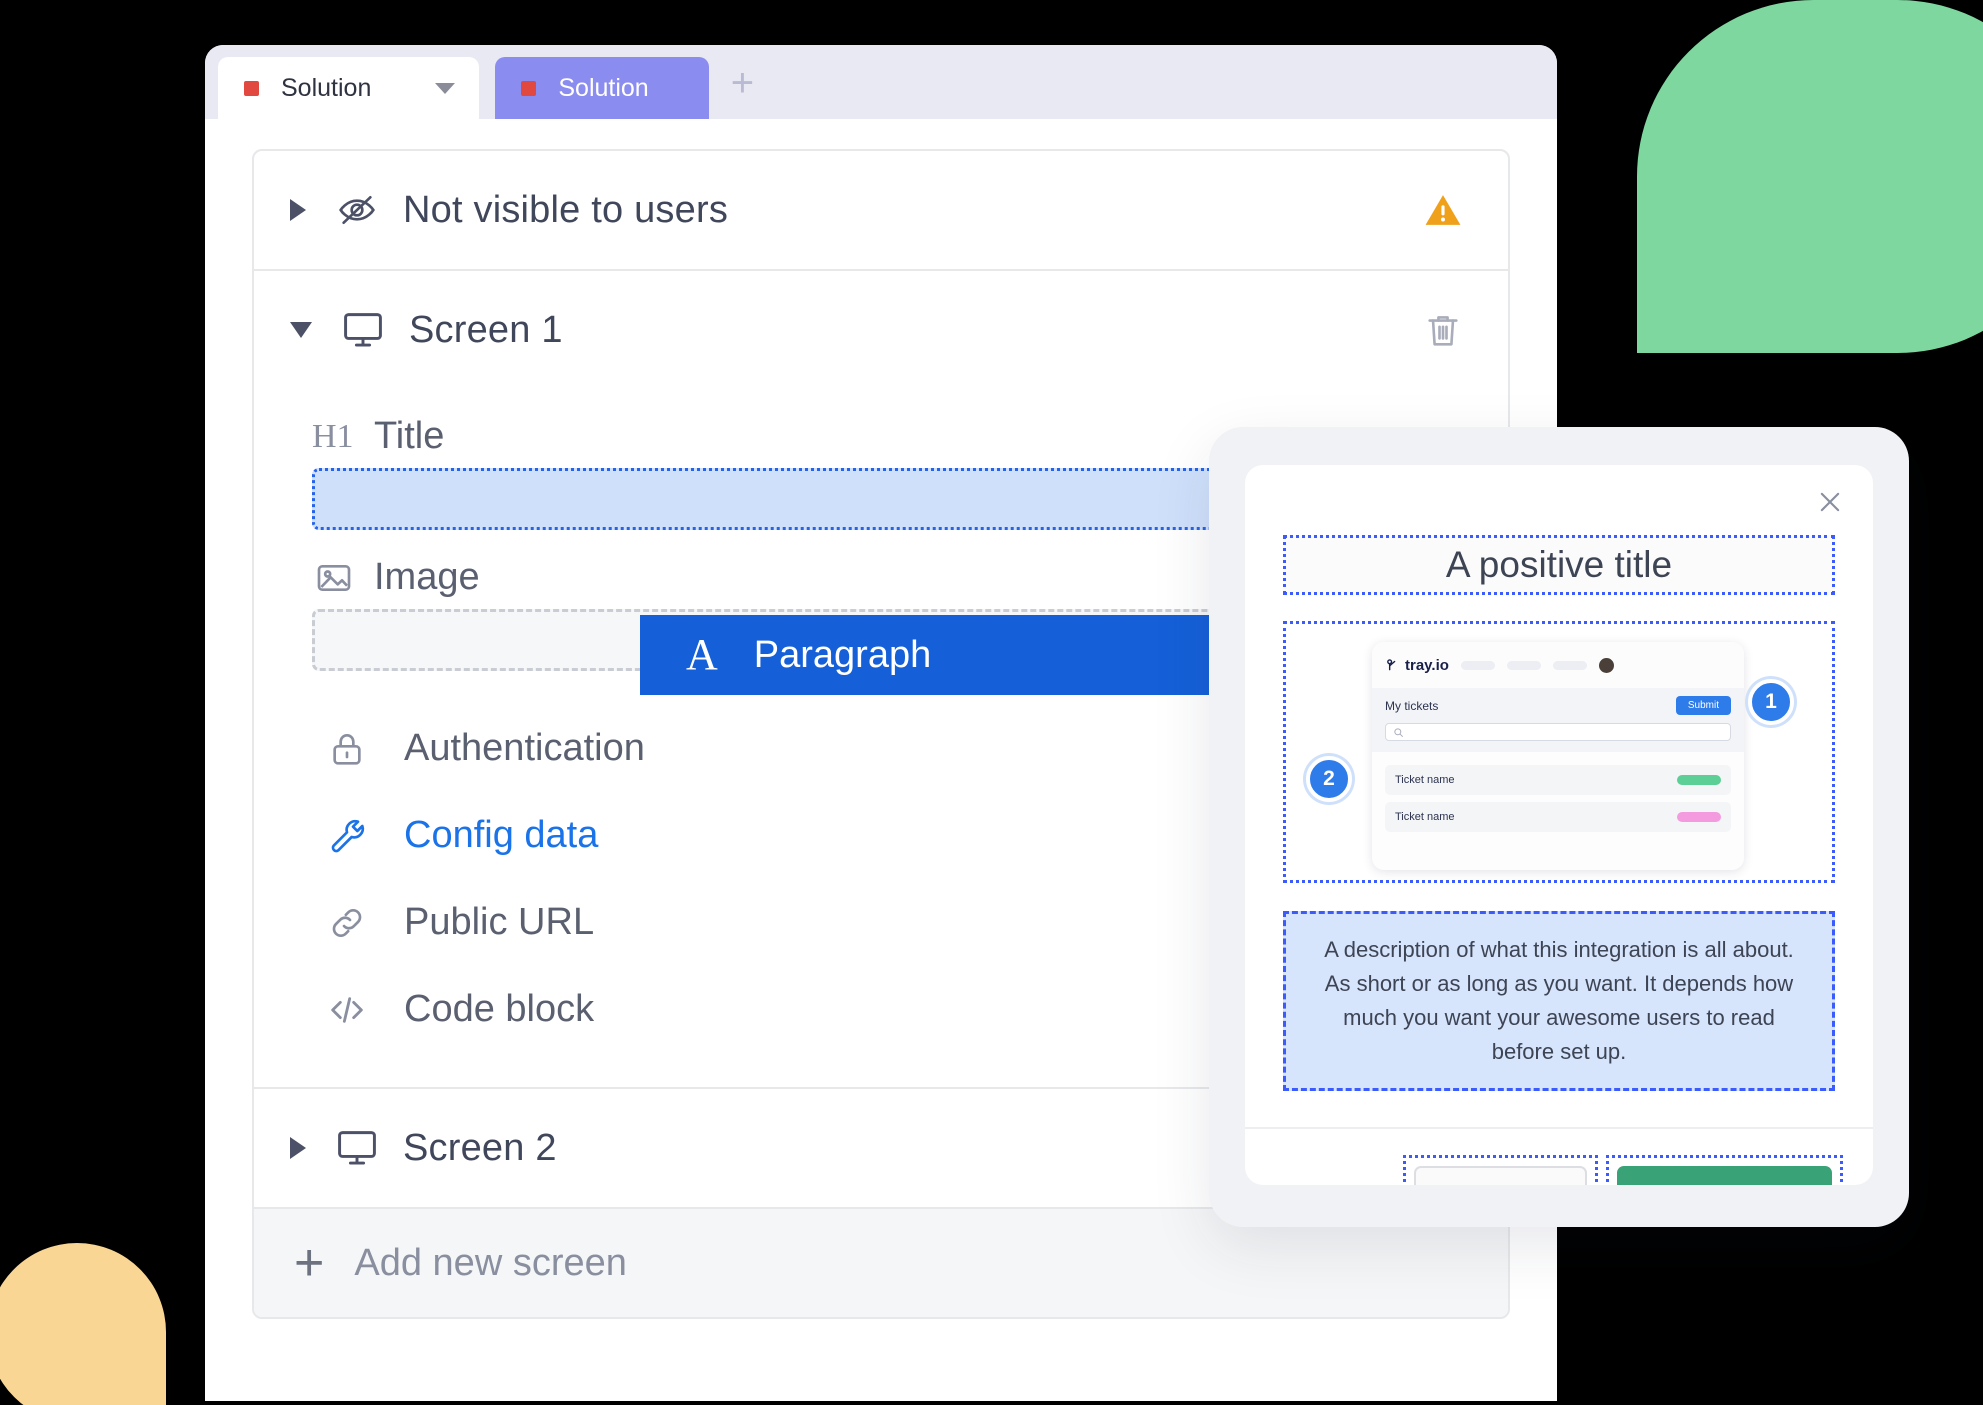 The width and height of the screenshot is (1983, 1405). Describe the element at coordinates (1558, 705) in the screenshot. I see `mock-subheader-row: My tickets Submit` at that location.